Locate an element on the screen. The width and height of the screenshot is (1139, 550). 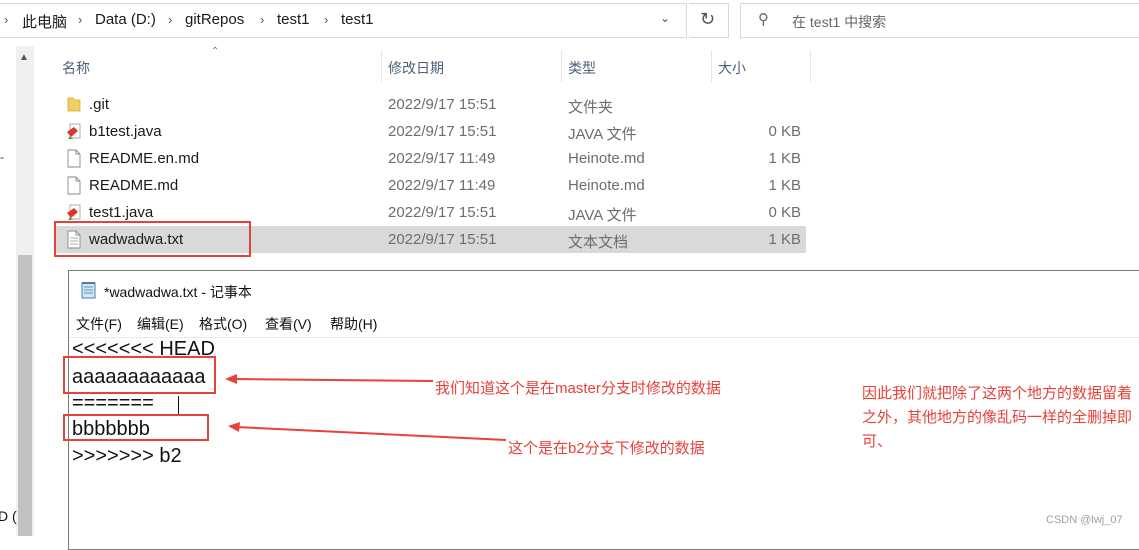
column-header-size: 大小 is located at coordinates (732, 68).